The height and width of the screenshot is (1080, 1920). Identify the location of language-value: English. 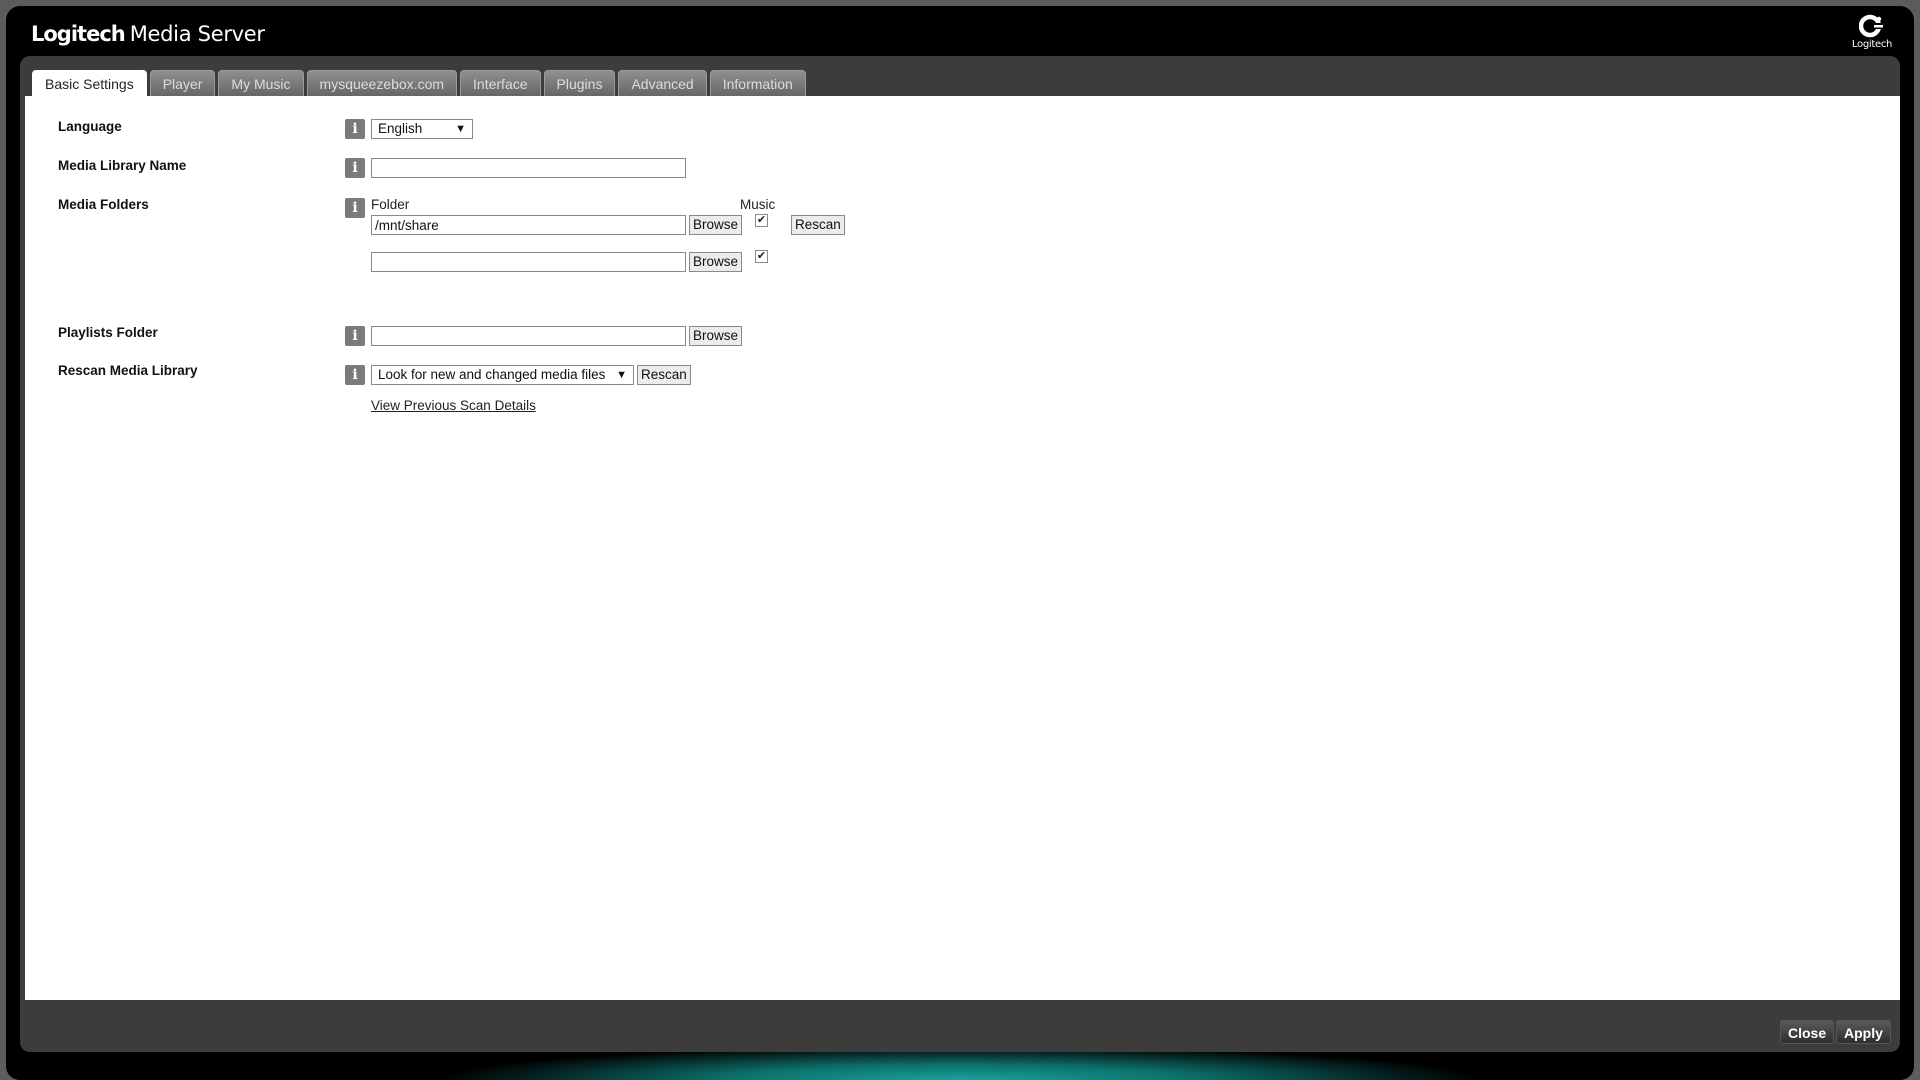
(400, 128).